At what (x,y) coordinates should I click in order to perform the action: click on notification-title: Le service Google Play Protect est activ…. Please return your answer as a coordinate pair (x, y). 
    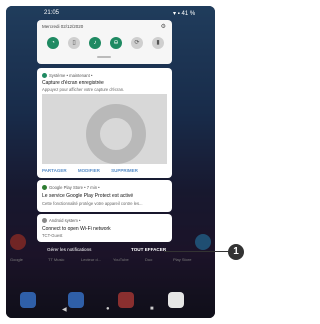
    Looking at the image, I should click on (88, 196).